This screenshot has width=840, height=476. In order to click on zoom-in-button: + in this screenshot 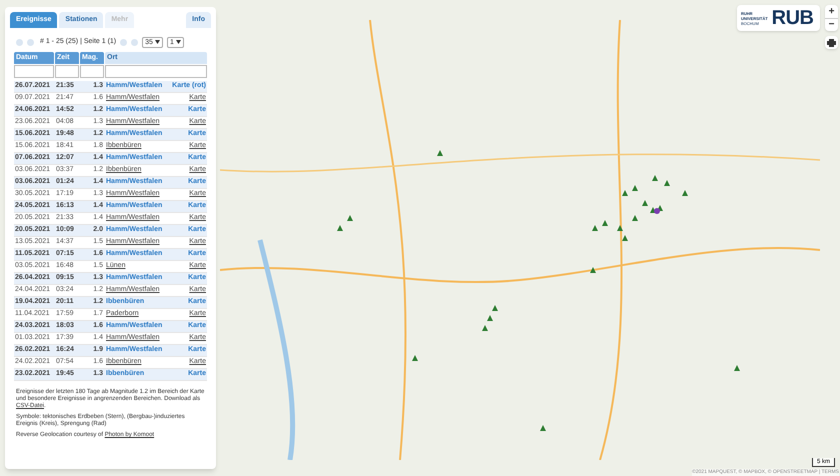, I will do `click(831, 11)`.